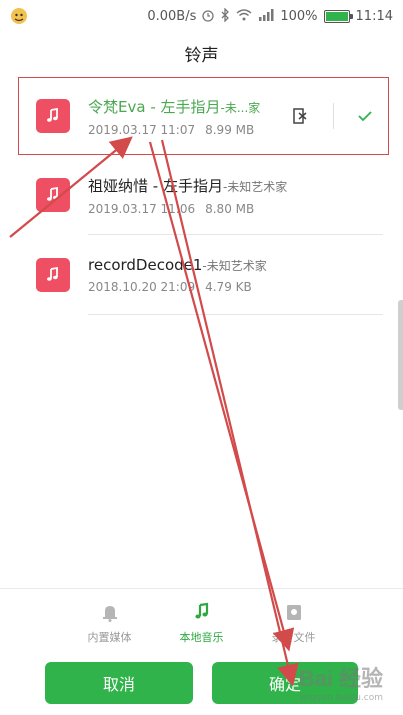 This screenshot has width=403, height=715. Describe the element at coordinates (171, 129) in the screenshot. I see `ringtone-meta: 2019.03.17 11:07 8.99 MB` at that location.